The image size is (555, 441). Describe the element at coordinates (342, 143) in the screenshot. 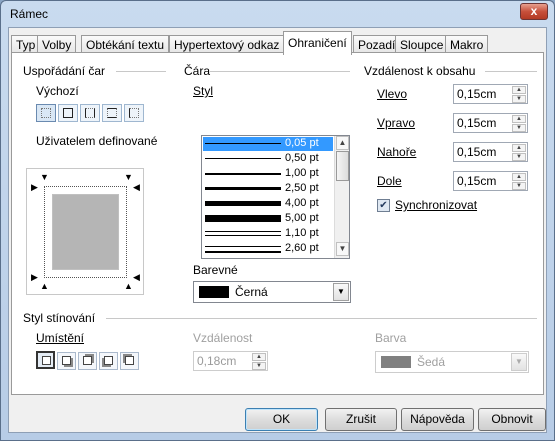

I see `scroll-up-icon: ▲` at that location.